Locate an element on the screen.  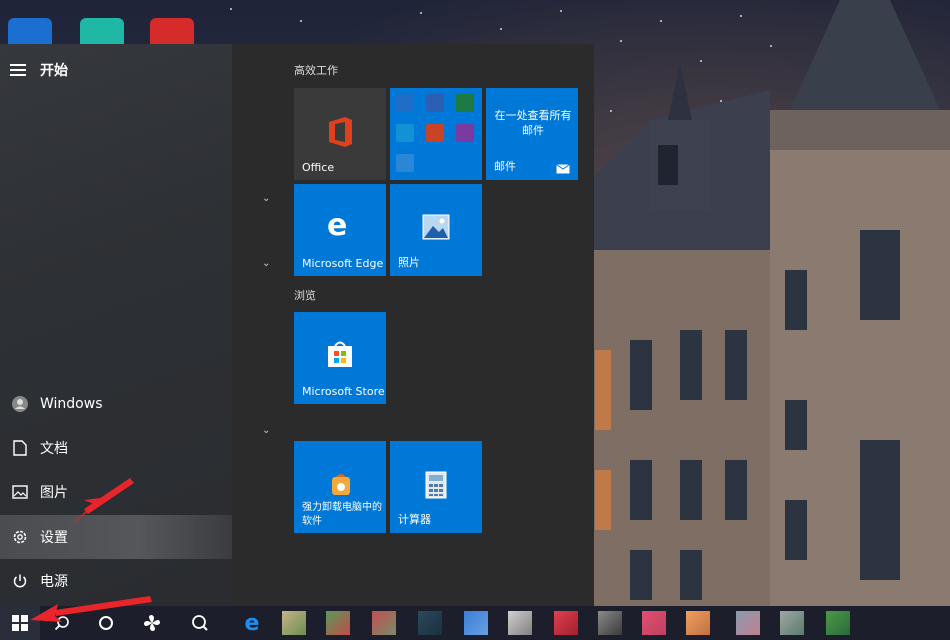
onenote-icon is located at coordinates (465, 133).